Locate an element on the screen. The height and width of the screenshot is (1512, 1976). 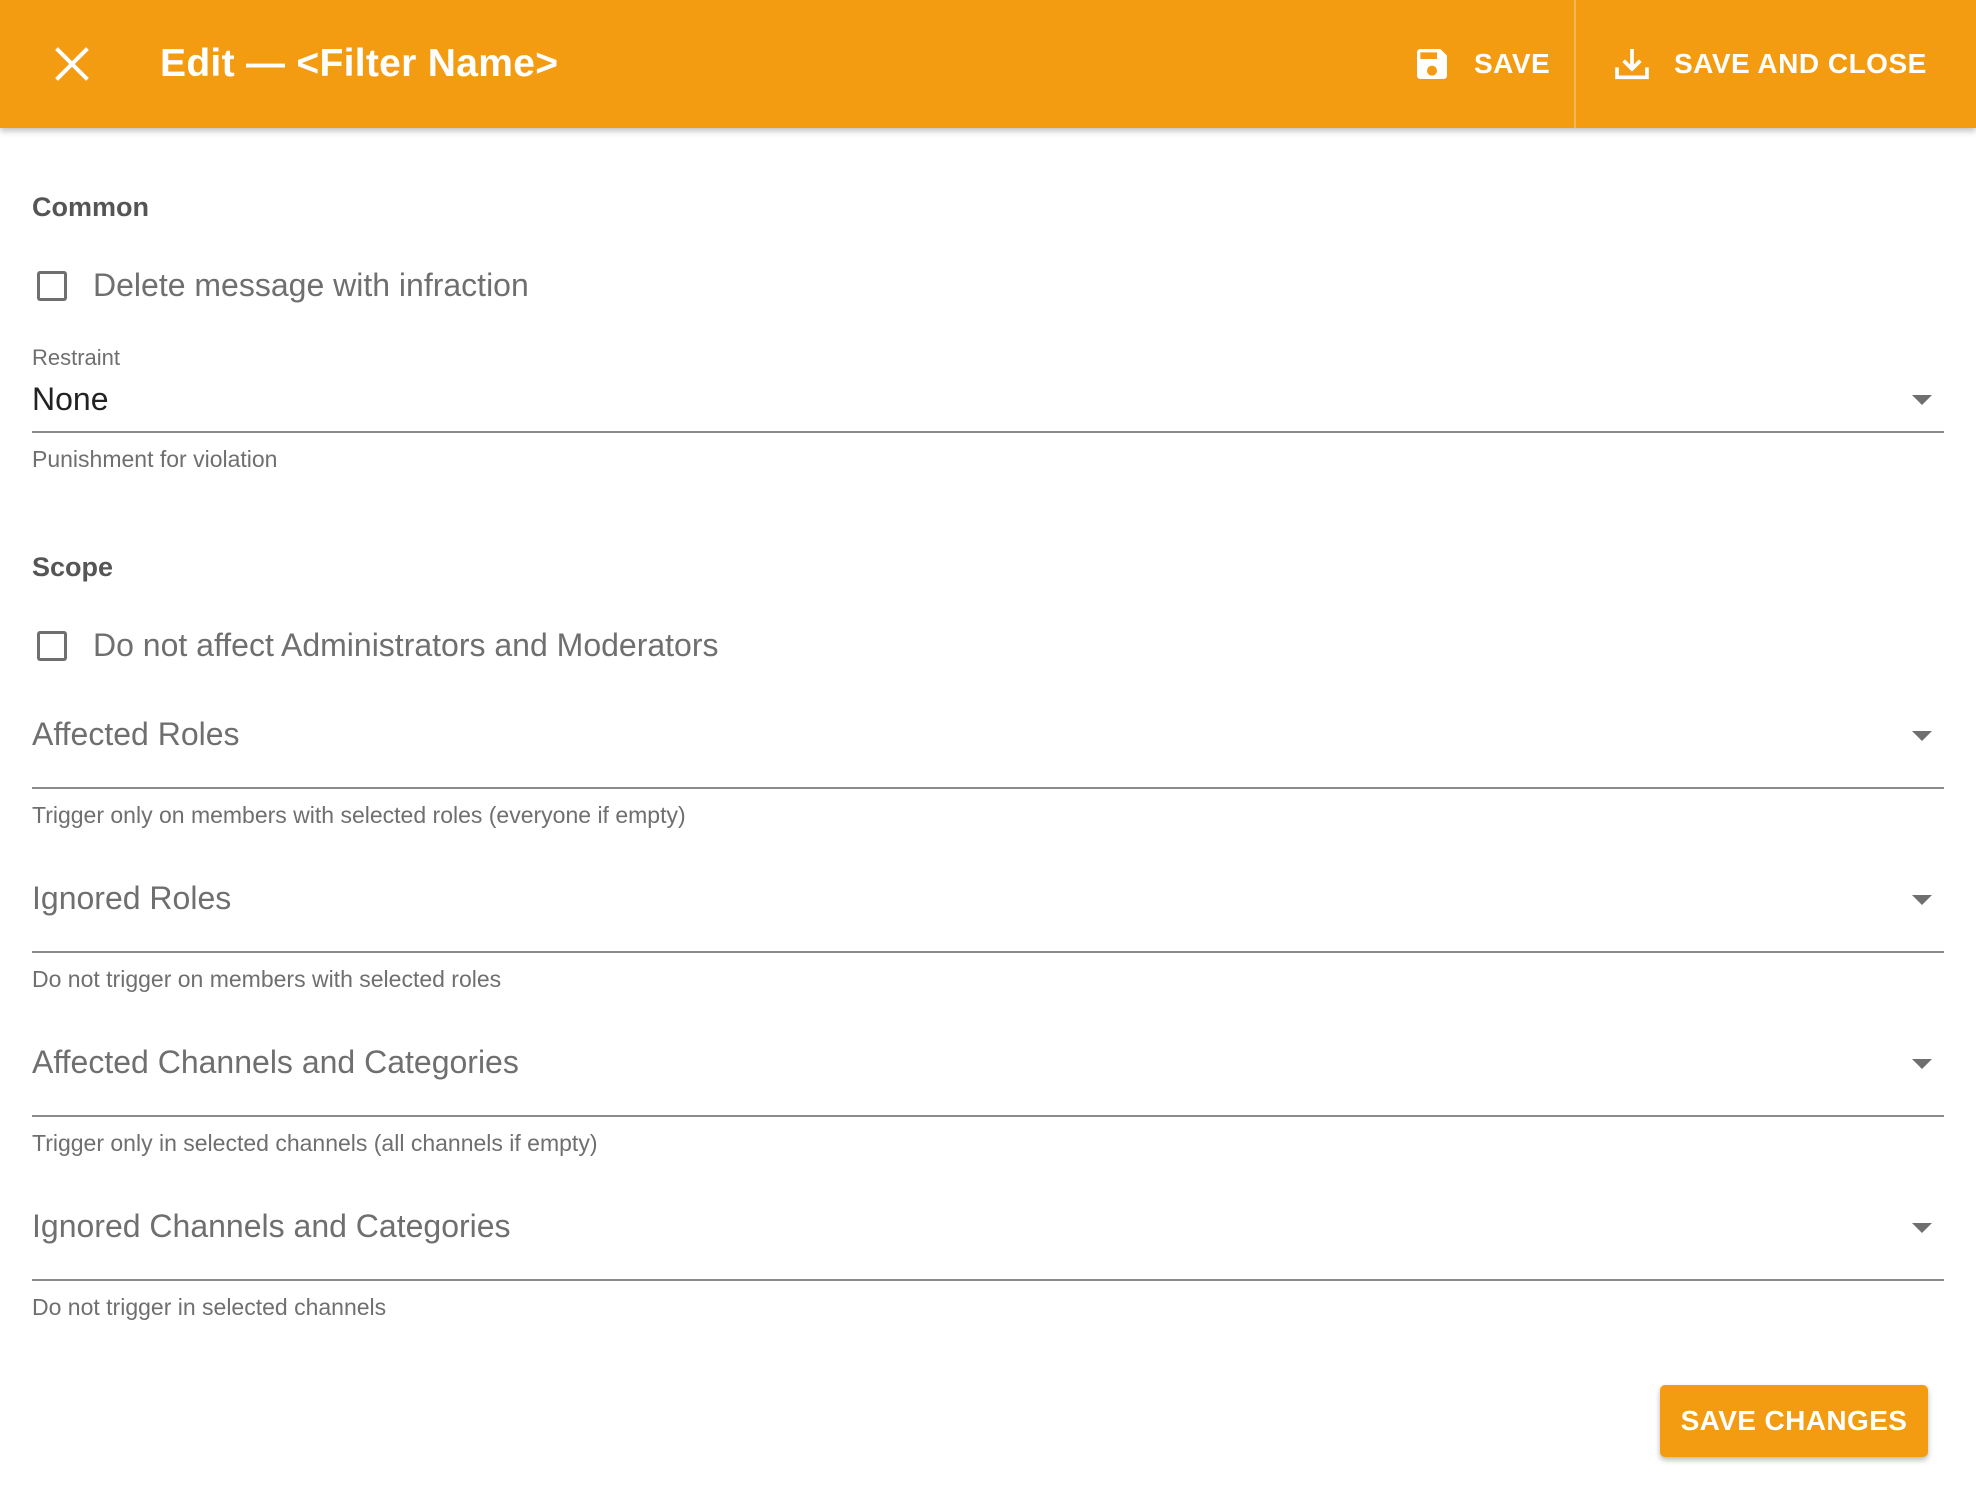
ignored-channels-placeholder: Ignored Channels and Categories is located at coordinates (271, 1226).